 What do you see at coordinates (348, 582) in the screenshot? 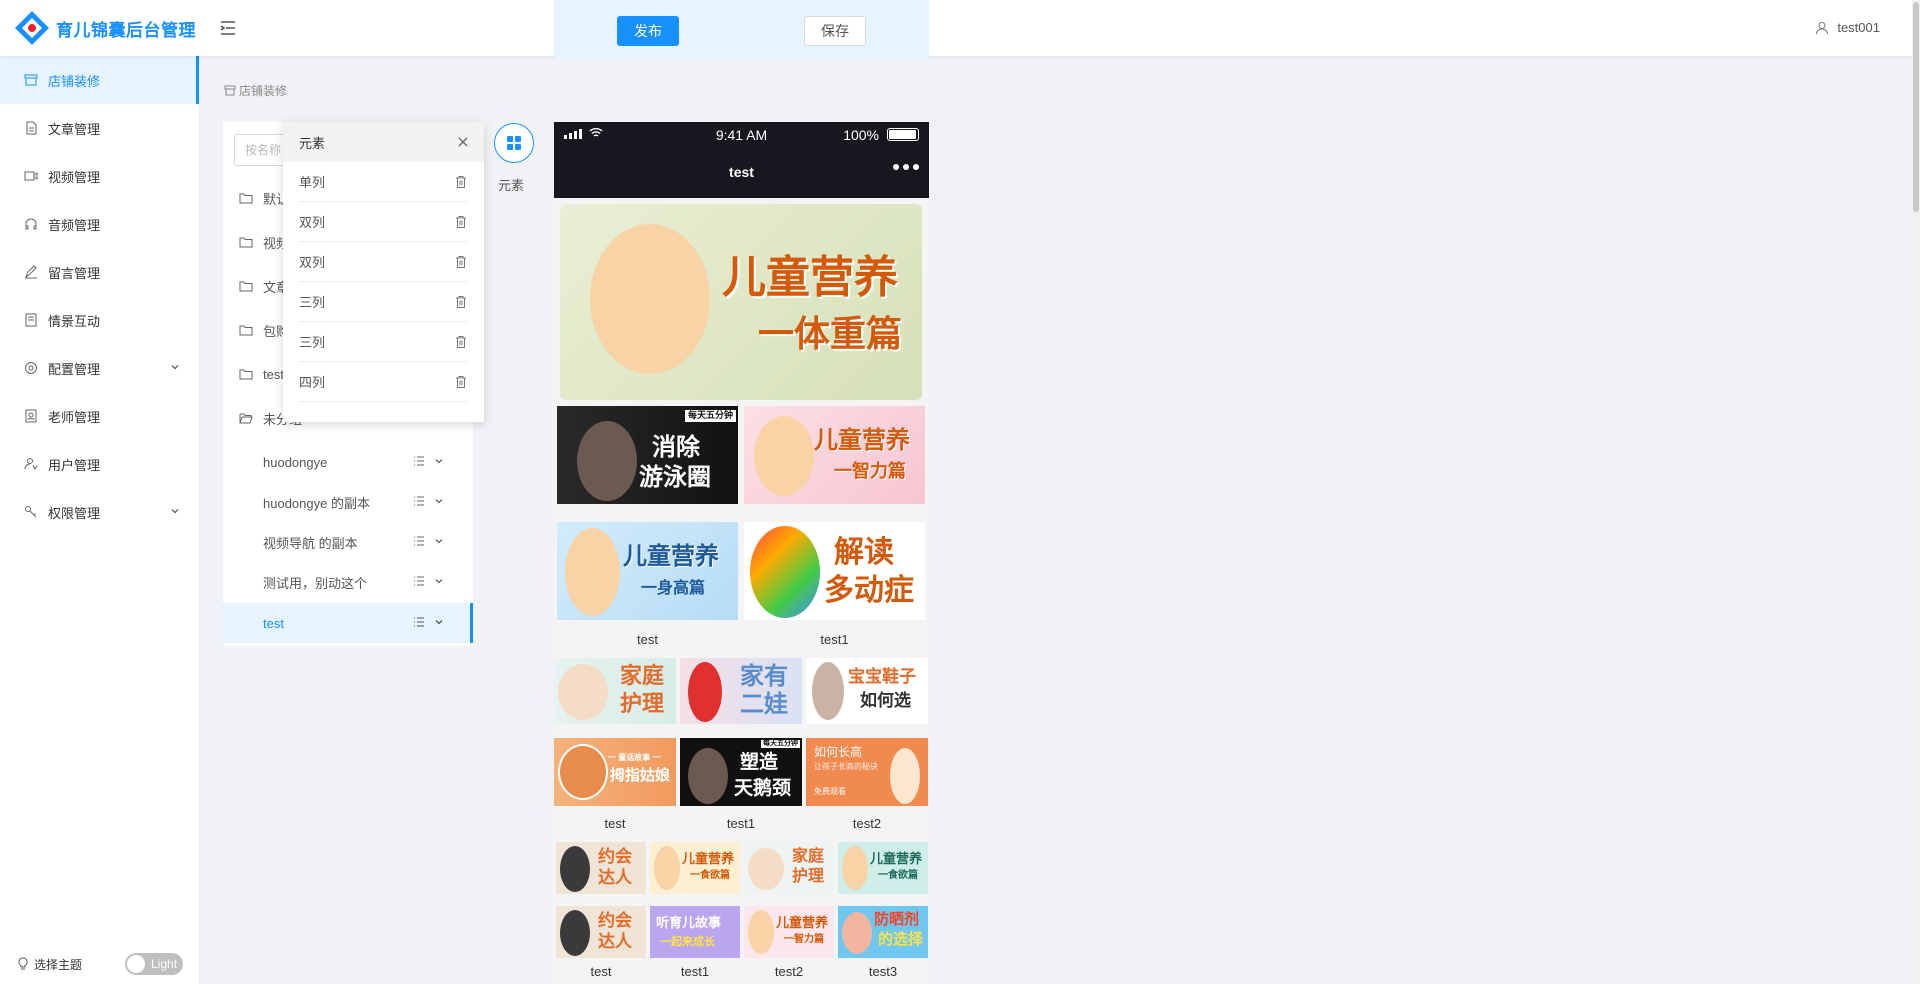
I see `tree-leaf: 测试用，别动这个` at bounding box center [348, 582].